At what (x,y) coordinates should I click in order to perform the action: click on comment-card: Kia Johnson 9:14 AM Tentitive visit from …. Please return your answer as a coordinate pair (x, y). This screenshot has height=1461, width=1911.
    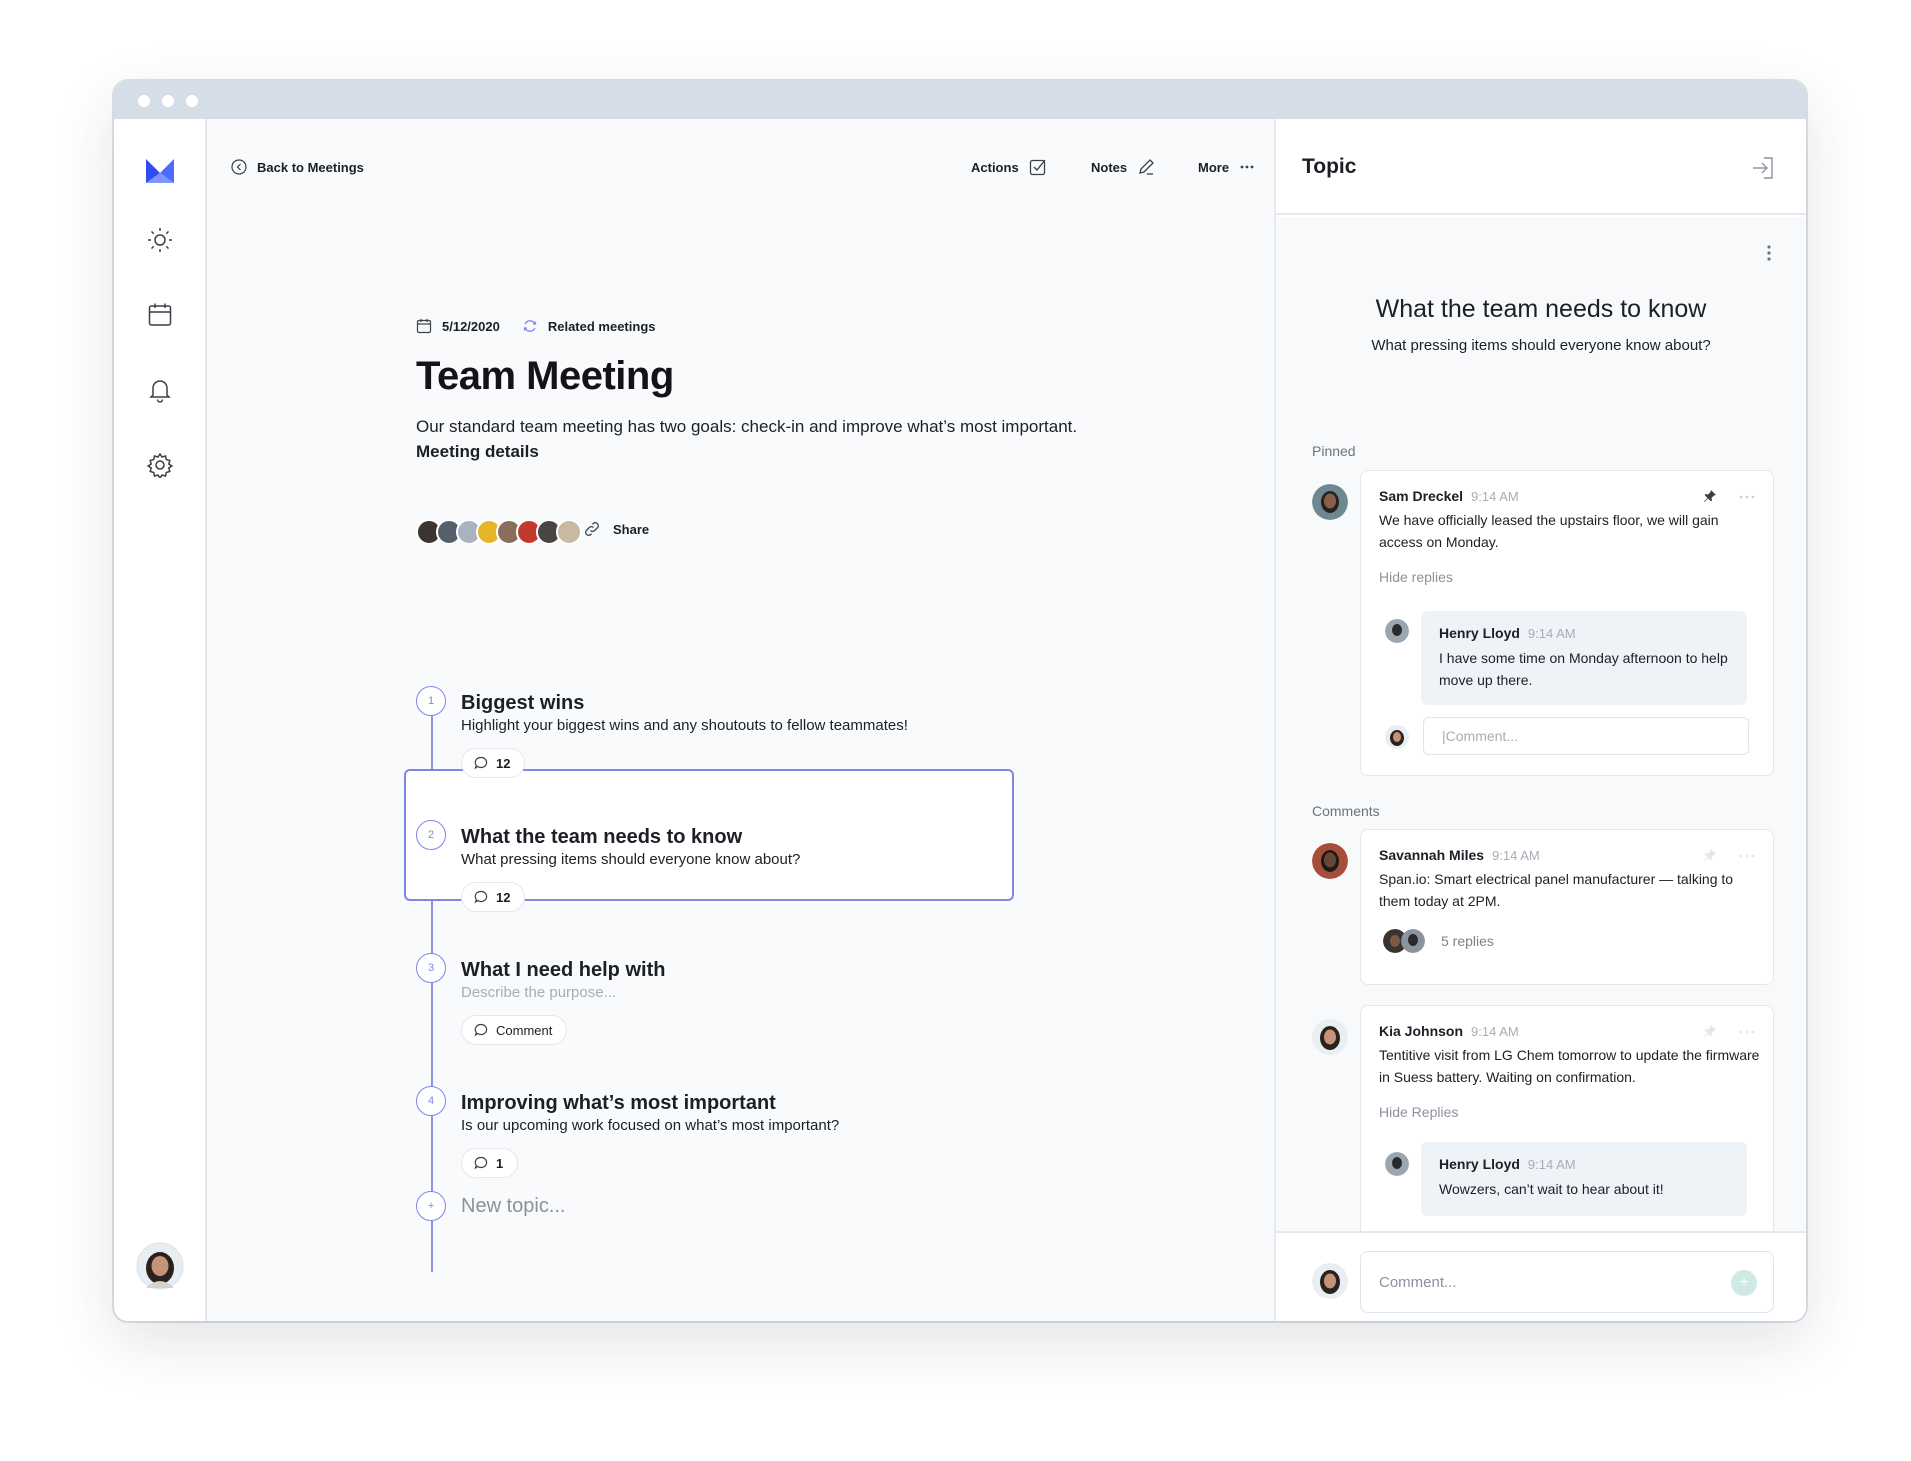
    Looking at the image, I should click on (1567, 1118).